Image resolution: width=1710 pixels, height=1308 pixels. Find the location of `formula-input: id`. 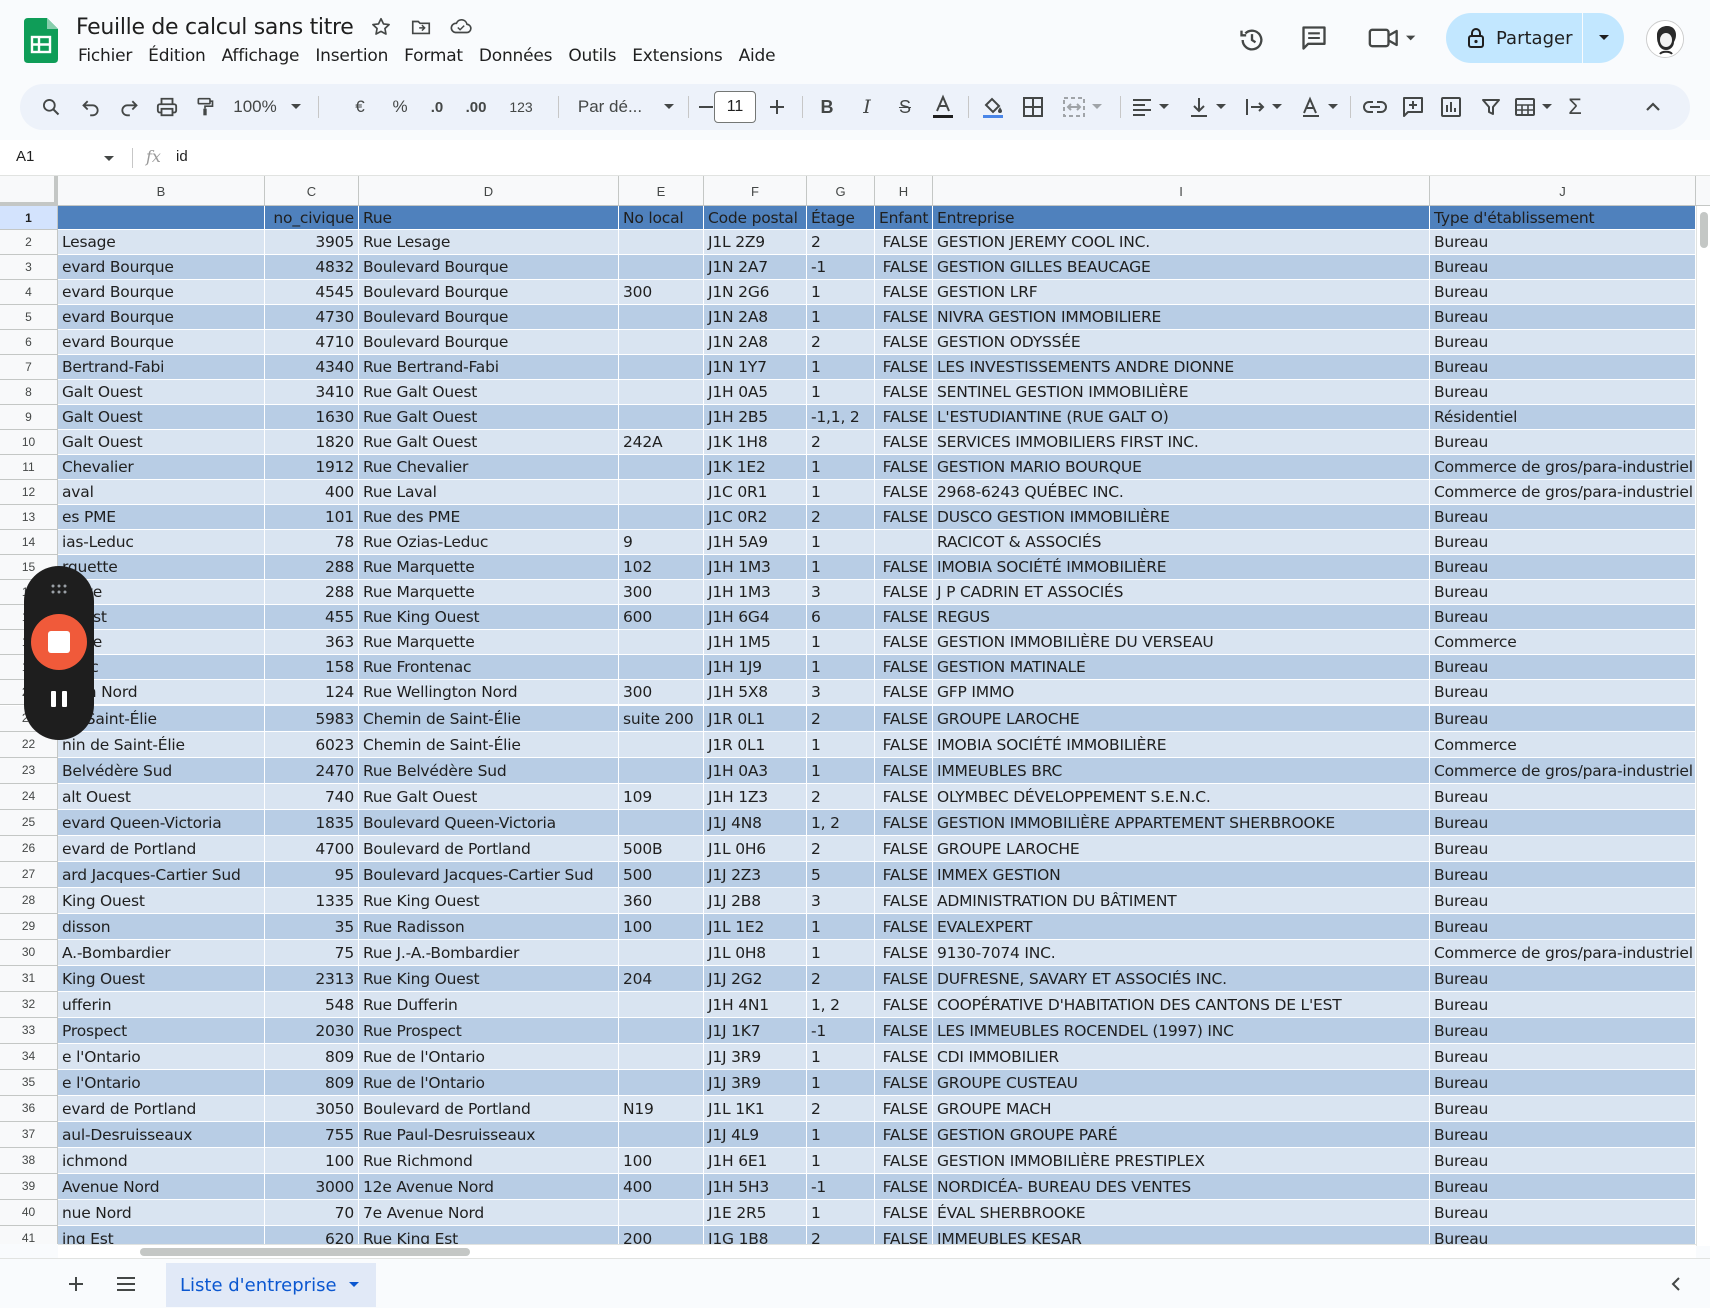

formula-input: id is located at coordinates (182, 156).